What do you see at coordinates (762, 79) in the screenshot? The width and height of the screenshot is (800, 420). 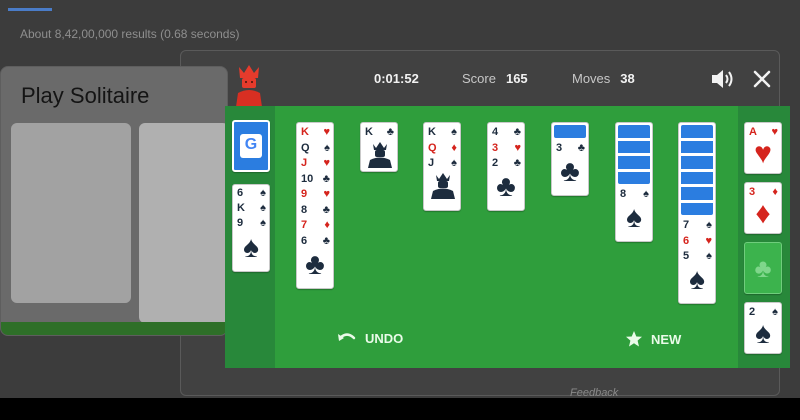 I see `close-icon` at bounding box center [762, 79].